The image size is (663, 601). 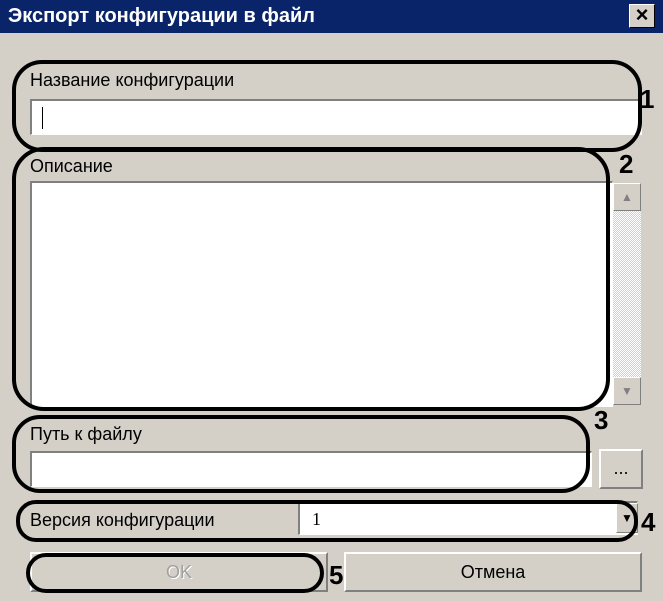 What do you see at coordinates (601, 420) in the screenshot?
I see `annotation-number-3: 3` at bounding box center [601, 420].